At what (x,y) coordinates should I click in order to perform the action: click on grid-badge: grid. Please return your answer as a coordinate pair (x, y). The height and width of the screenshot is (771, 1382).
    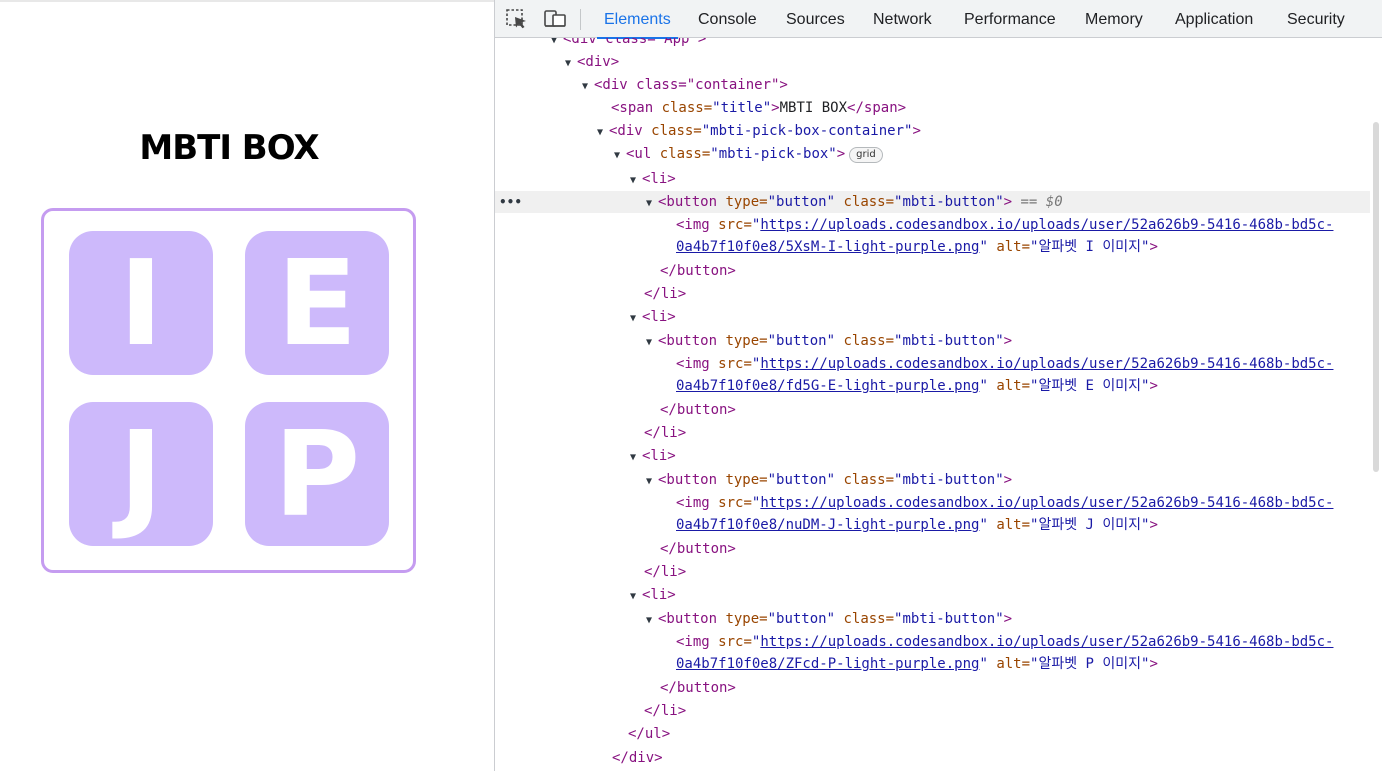
    Looking at the image, I should click on (866, 155).